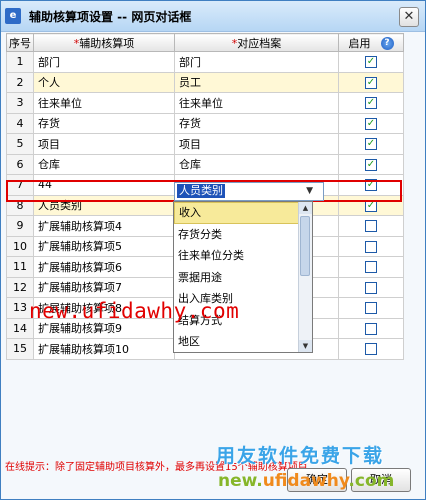 The image size is (426, 500). I want to click on table-row: 2 个人 员工 ✓, so click(205, 82).